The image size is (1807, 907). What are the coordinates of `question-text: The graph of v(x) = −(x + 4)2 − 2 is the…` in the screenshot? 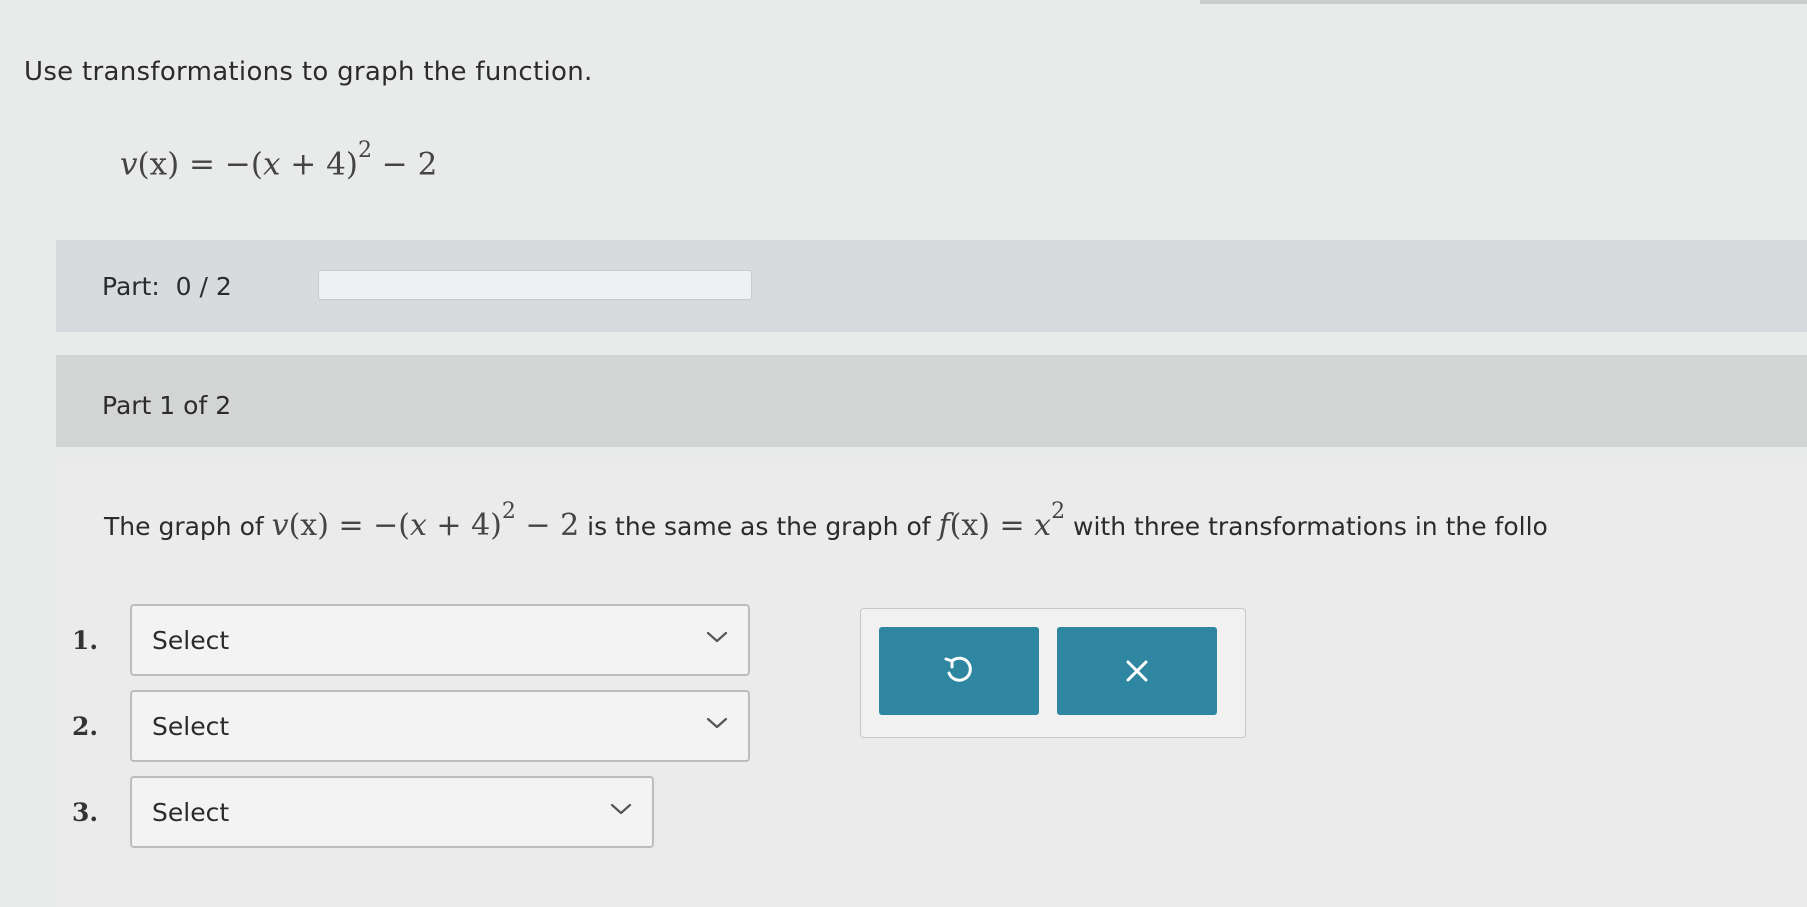 It's located at (826, 521).